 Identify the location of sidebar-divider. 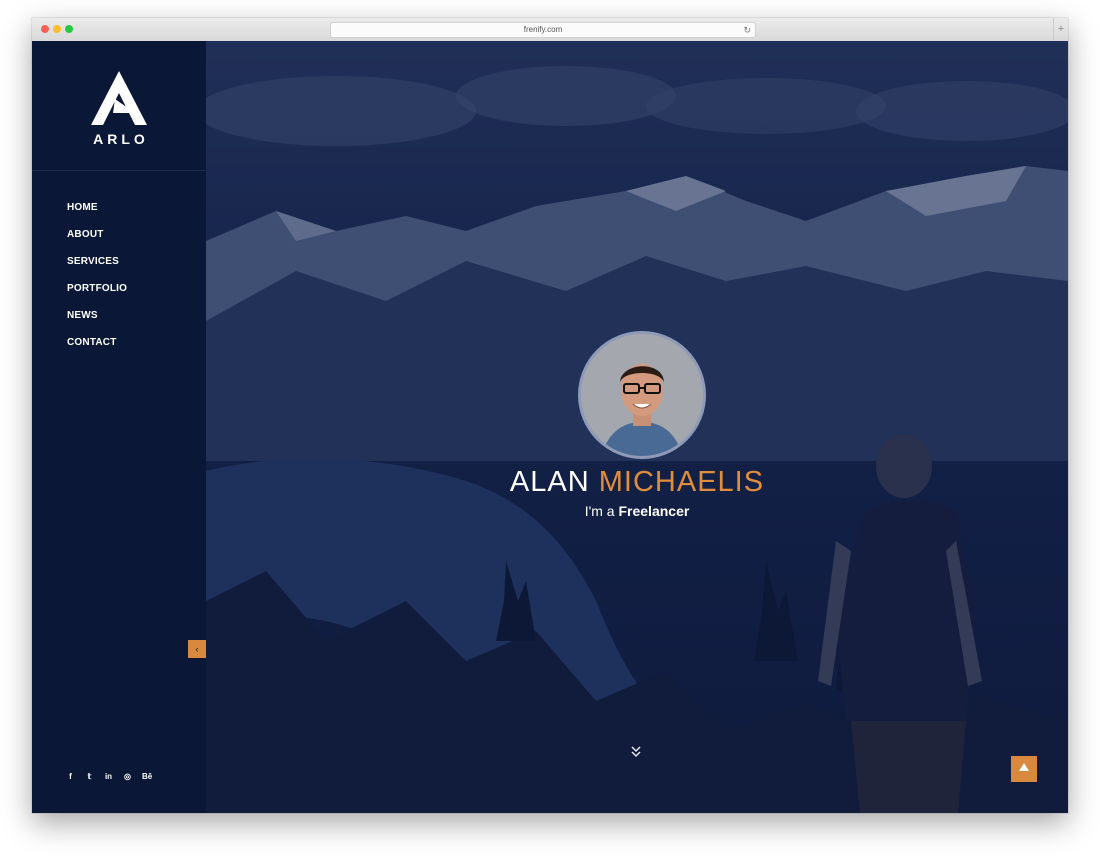
(119, 170).